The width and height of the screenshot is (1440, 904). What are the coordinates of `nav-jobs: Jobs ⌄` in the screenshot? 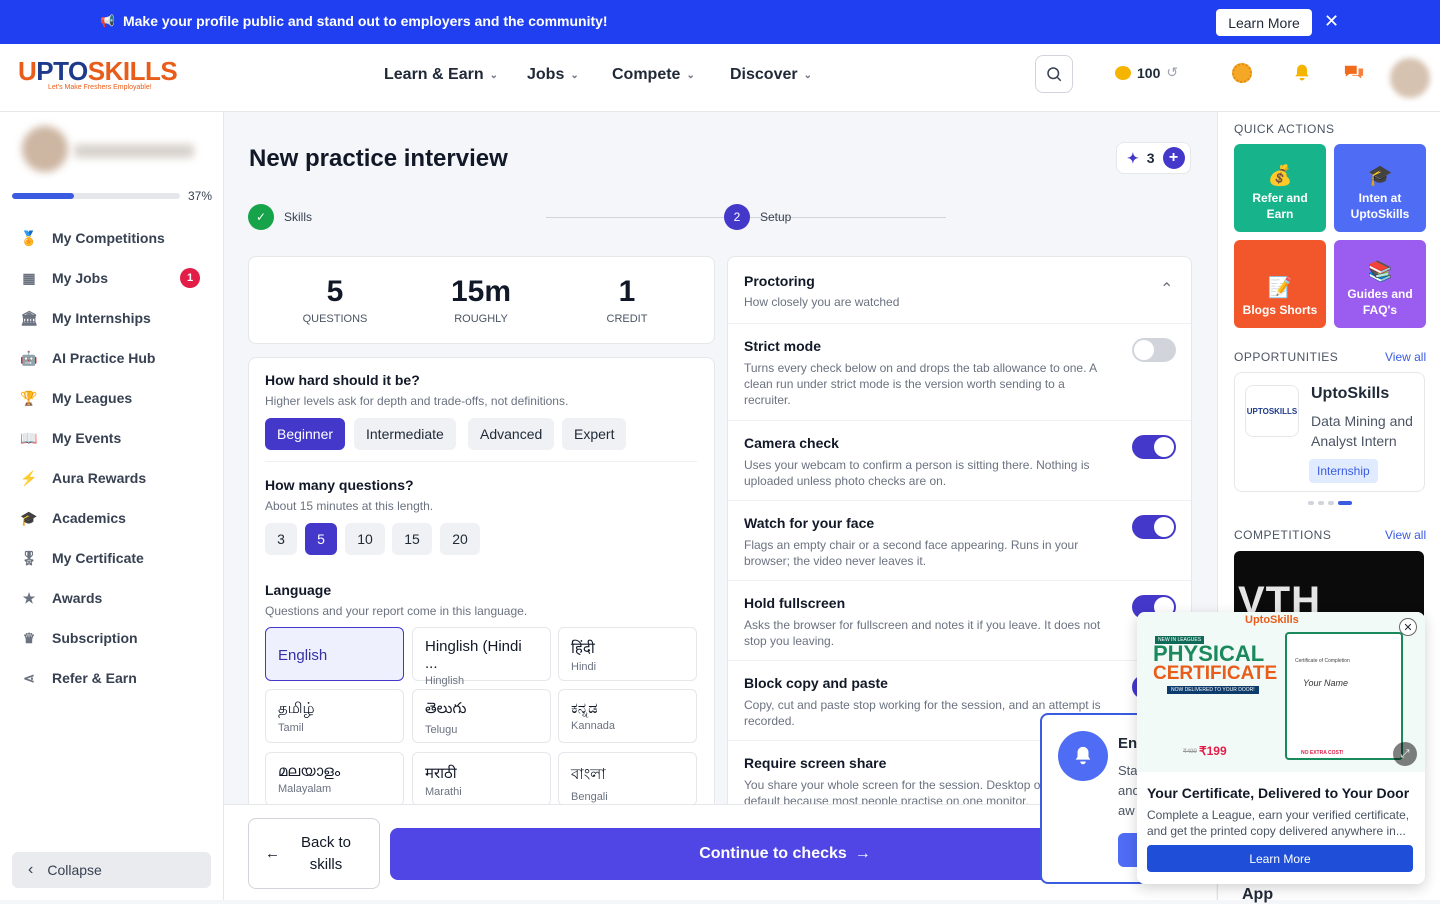 It's located at (553, 75).